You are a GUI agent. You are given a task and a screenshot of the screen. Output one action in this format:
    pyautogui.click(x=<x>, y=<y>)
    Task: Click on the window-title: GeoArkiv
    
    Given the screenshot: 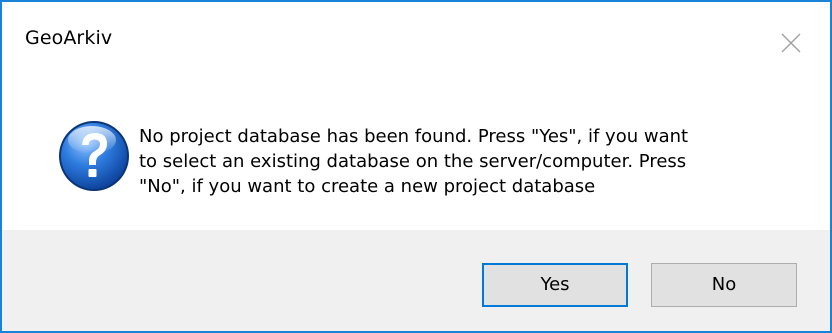 What is the action you would take?
    pyautogui.click(x=69, y=38)
    